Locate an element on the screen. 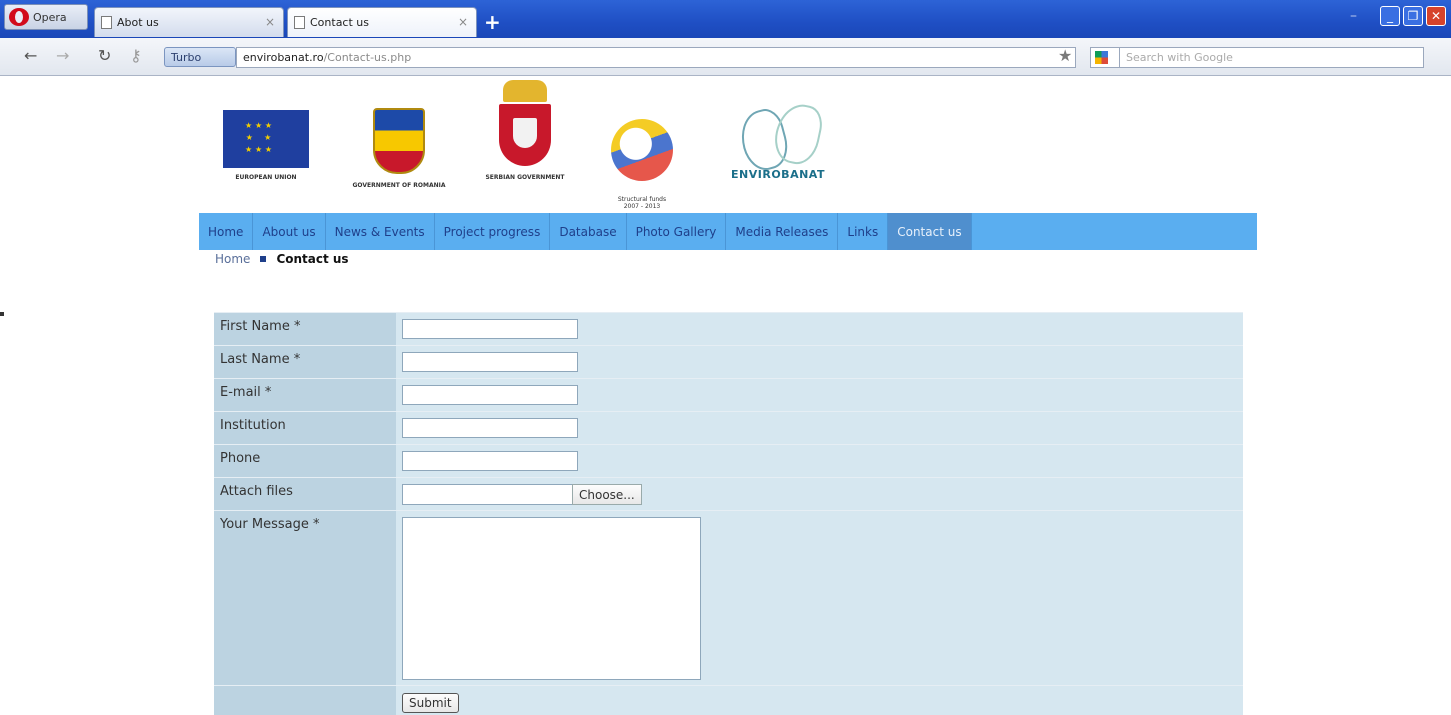 Image resolution: width=1451 pixels, height=715 pixels. envirobanat-logo: ENVIROBANAT is located at coordinates (778, 144).